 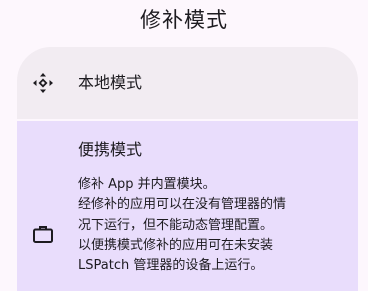 I want to click on description-line: 经修补的应用可以在没有管理器的情, so click(x=182, y=205).